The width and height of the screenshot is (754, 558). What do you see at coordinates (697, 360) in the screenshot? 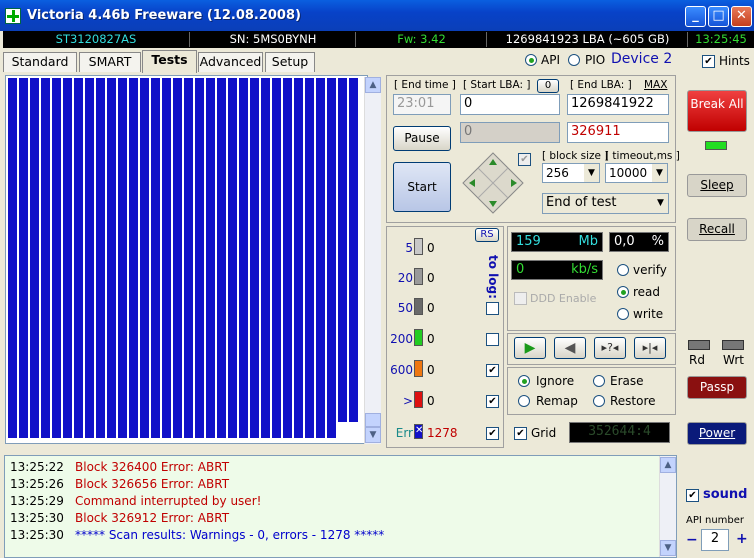
I see `rd-label: Rd` at bounding box center [697, 360].